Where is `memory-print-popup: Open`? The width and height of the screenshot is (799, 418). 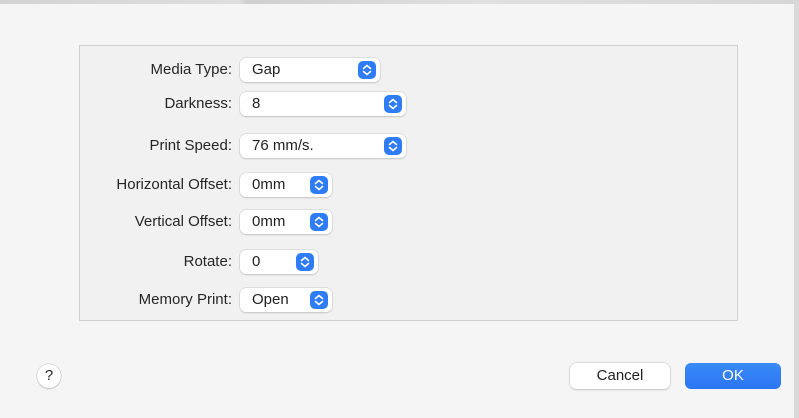 memory-print-popup: Open is located at coordinates (286, 300).